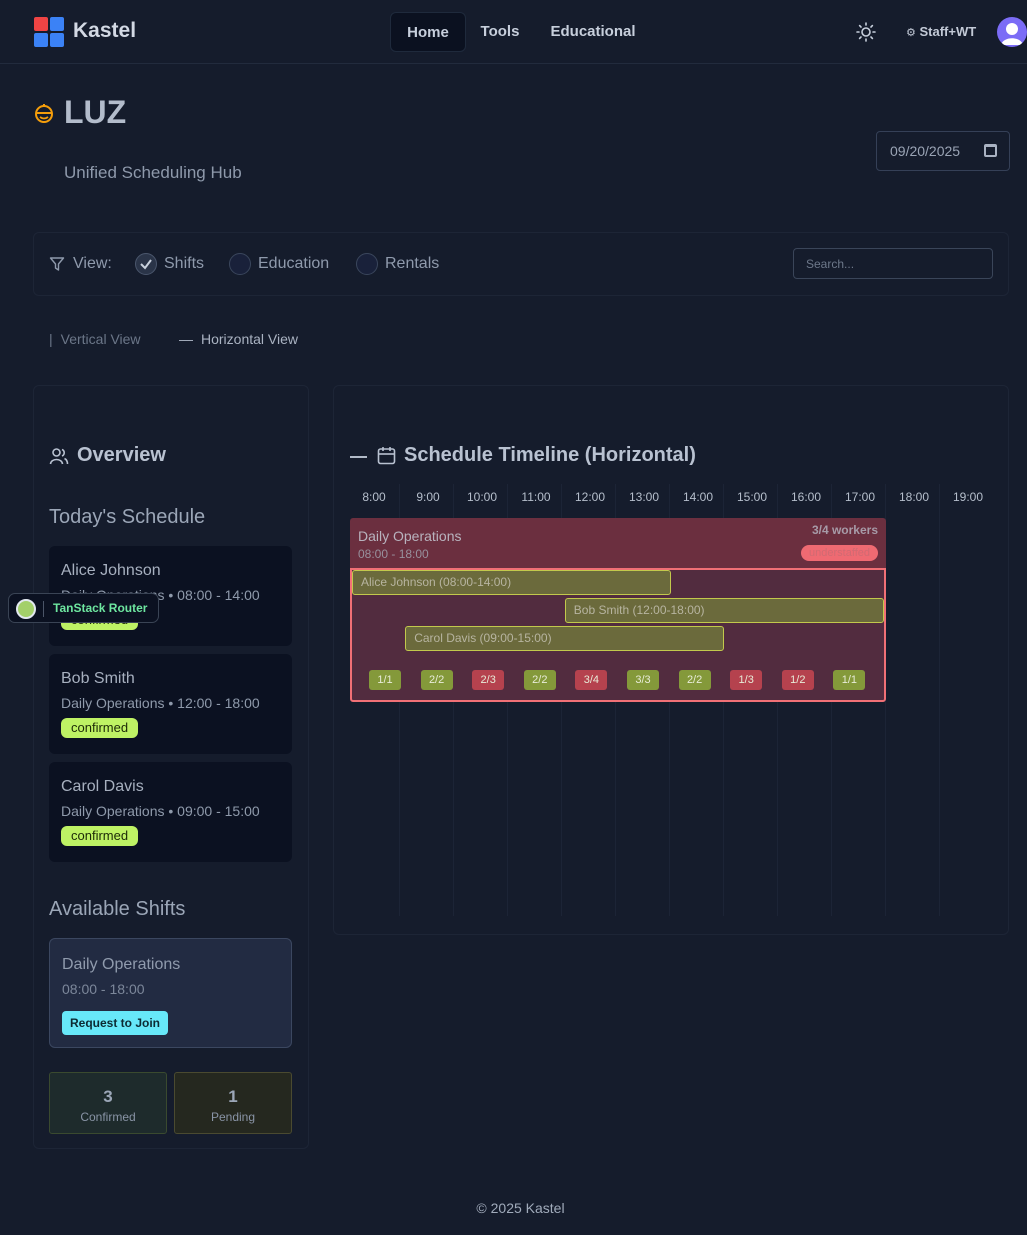 This screenshot has width=1027, height=1235. Describe the element at coordinates (26, 609) in the screenshot. I see `tanstack-logo-icon` at that location.